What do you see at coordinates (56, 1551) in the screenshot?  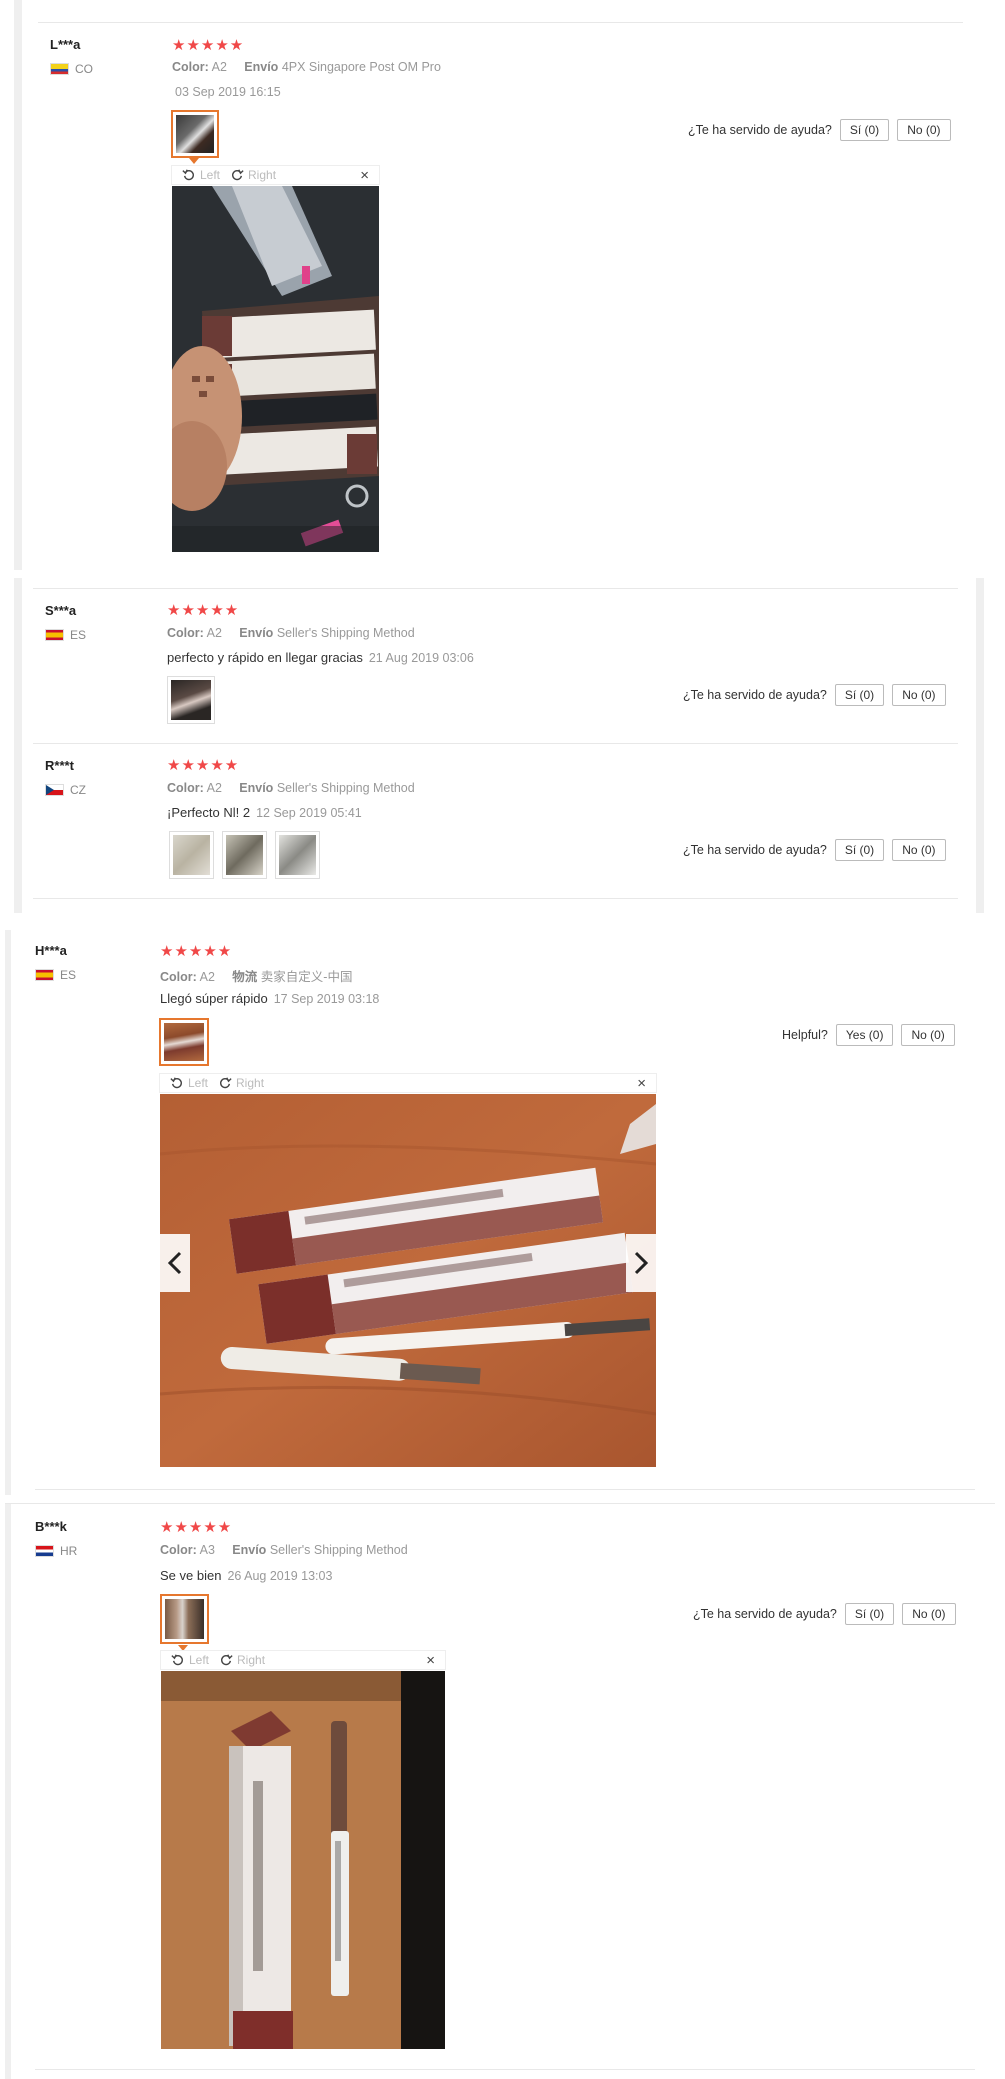 I see `reviewer-country: HR` at bounding box center [56, 1551].